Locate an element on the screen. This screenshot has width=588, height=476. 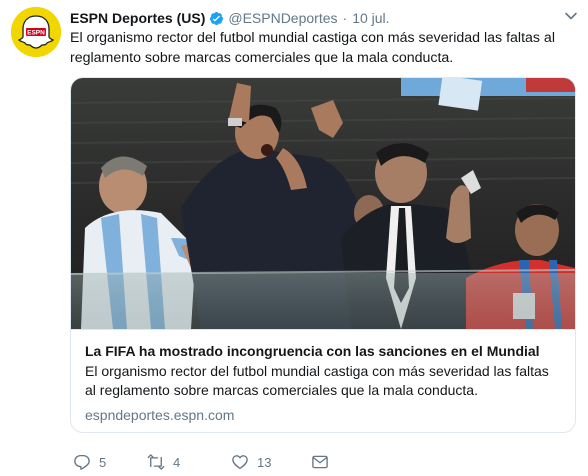
retweet-icon is located at coordinates (156, 462).